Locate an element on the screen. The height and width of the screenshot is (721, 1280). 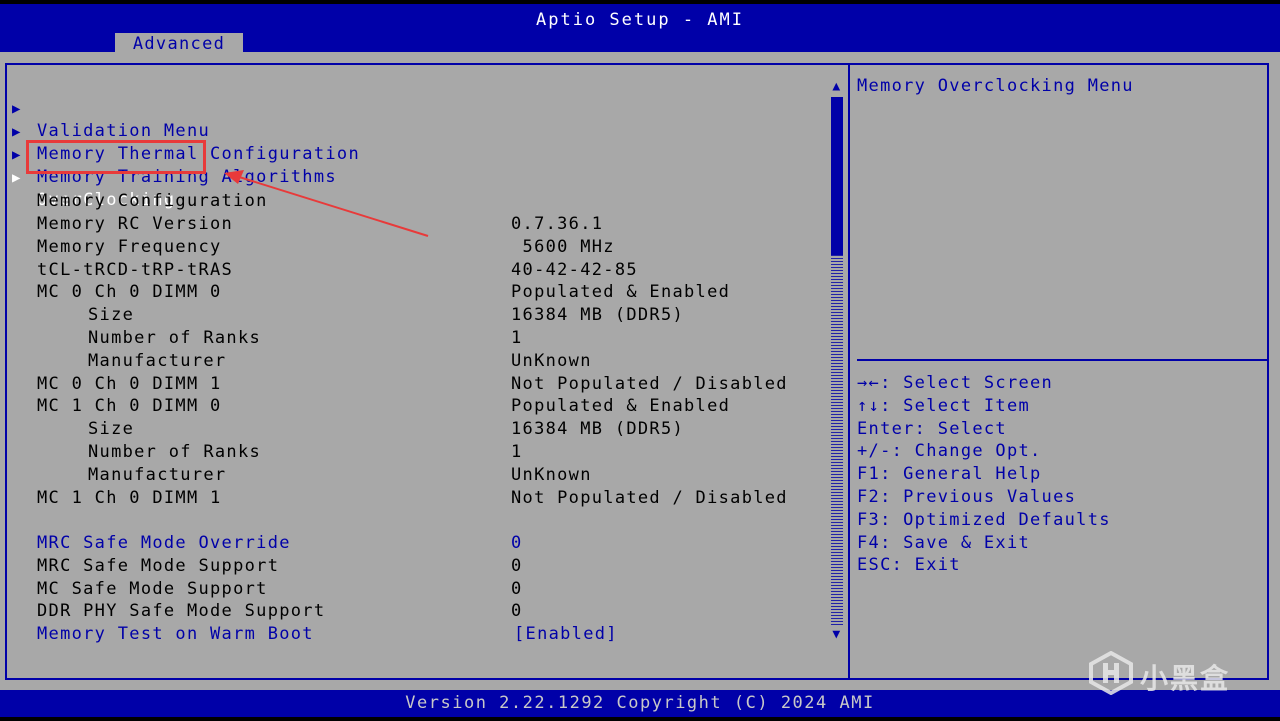
key-legend-item: F2: Previous Values is located at coordinates (967, 497).